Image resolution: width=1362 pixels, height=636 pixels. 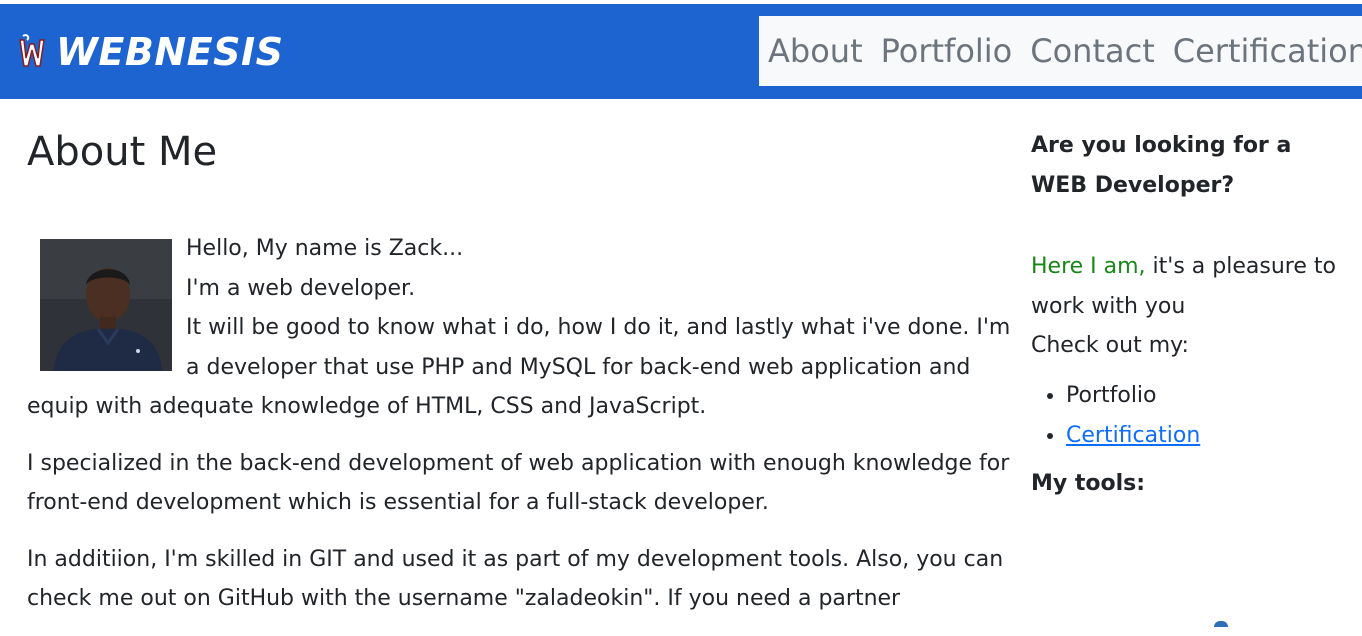 I want to click on avatar, so click(x=106, y=305).